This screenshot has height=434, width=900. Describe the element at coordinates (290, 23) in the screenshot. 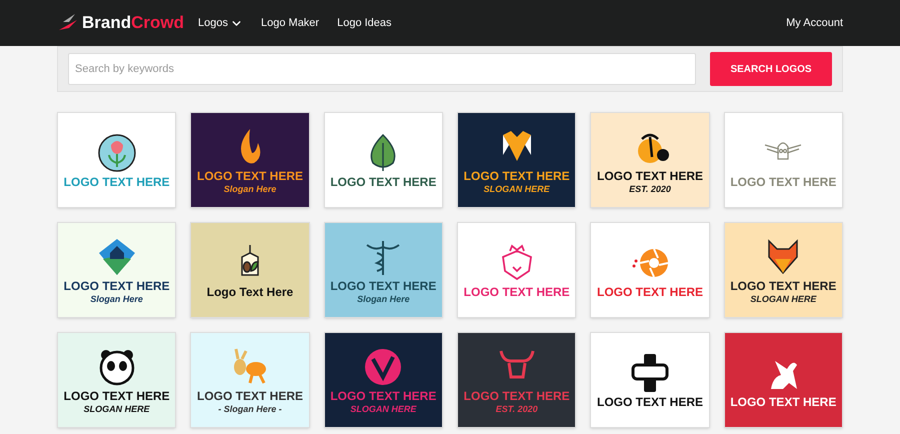

I see `nav-link: Logo Maker` at that location.